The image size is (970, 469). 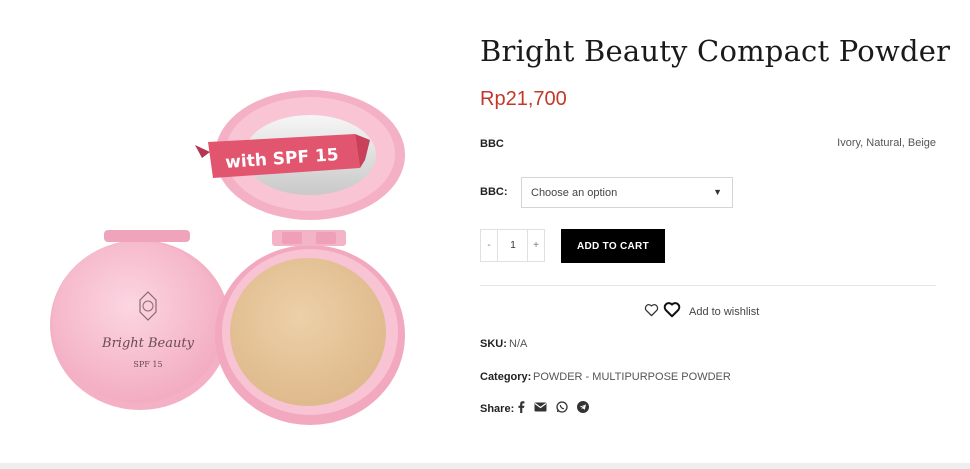 What do you see at coordinates (651, 312) in the screenshot?
I see `heart-outline-icon` at bounding box center [651, 312].